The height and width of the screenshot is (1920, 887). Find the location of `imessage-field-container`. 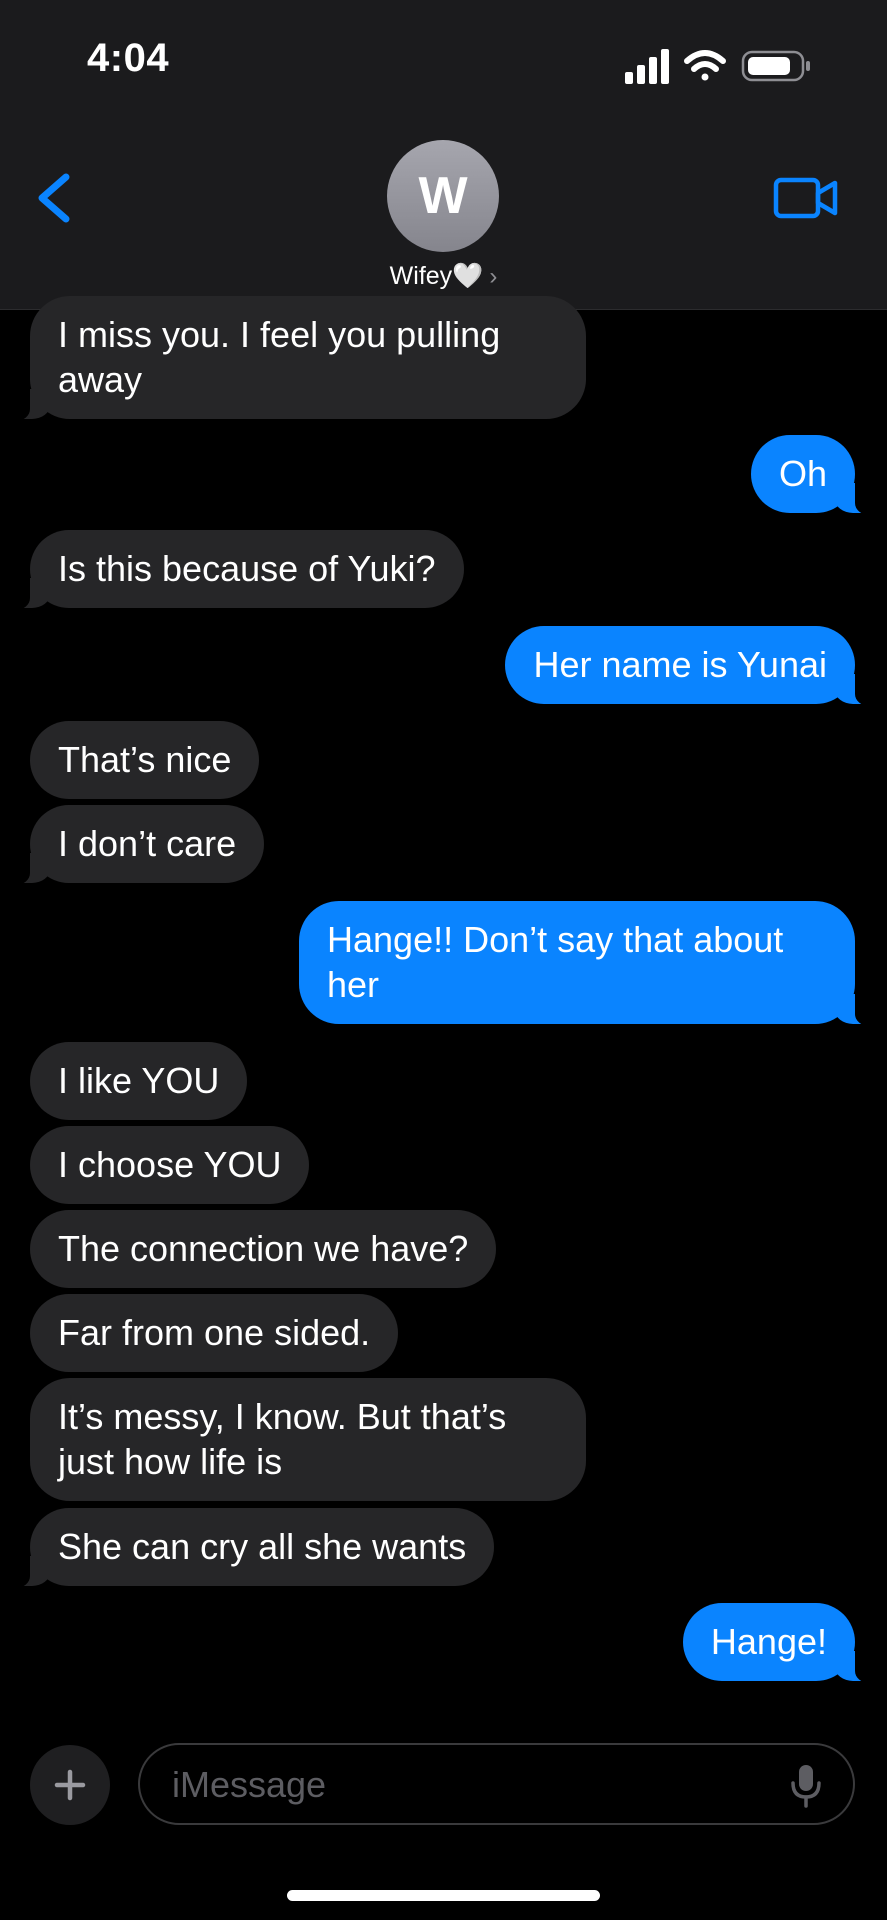

imessage-field-container is located at coordinates (496, 1784).